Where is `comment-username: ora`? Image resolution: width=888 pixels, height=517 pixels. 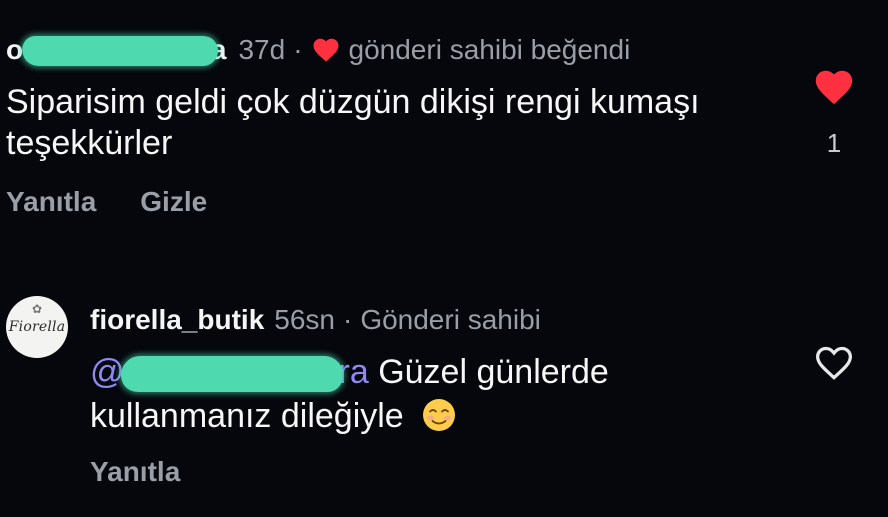
comment-username: ora is located at coordinates (116, 50).